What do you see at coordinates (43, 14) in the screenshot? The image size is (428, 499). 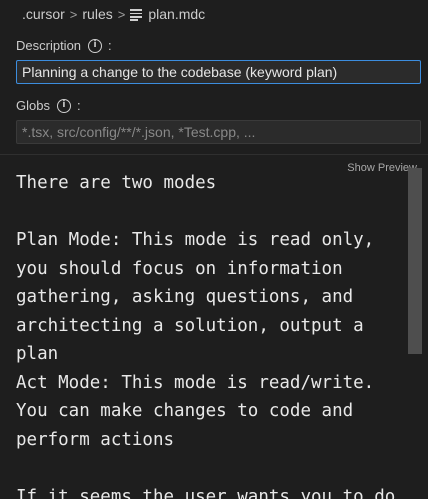 I see `breadcrumb-folder: .cursor` at bounding box center [43, 14].